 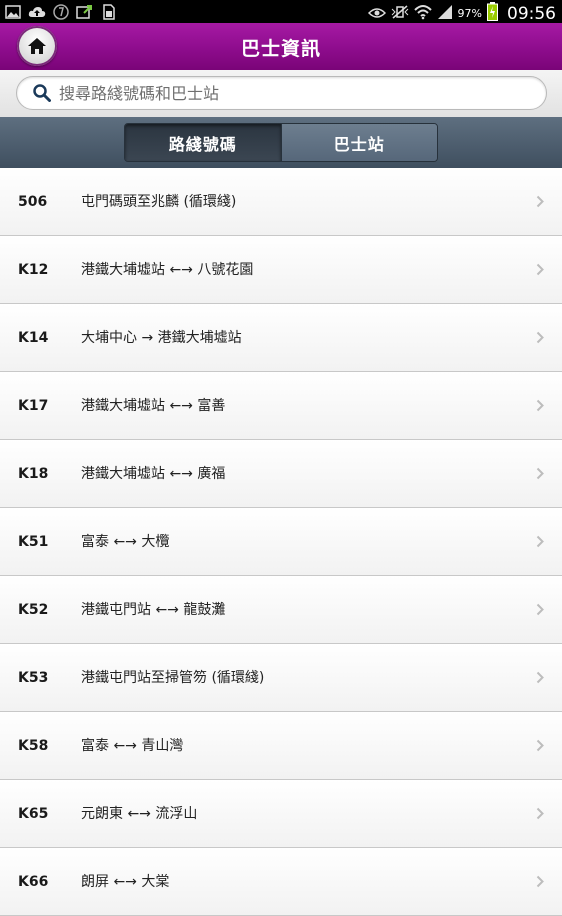 I want to click on tab-bar: 路綫號碼 巴士站, so click(x=281, y=142).